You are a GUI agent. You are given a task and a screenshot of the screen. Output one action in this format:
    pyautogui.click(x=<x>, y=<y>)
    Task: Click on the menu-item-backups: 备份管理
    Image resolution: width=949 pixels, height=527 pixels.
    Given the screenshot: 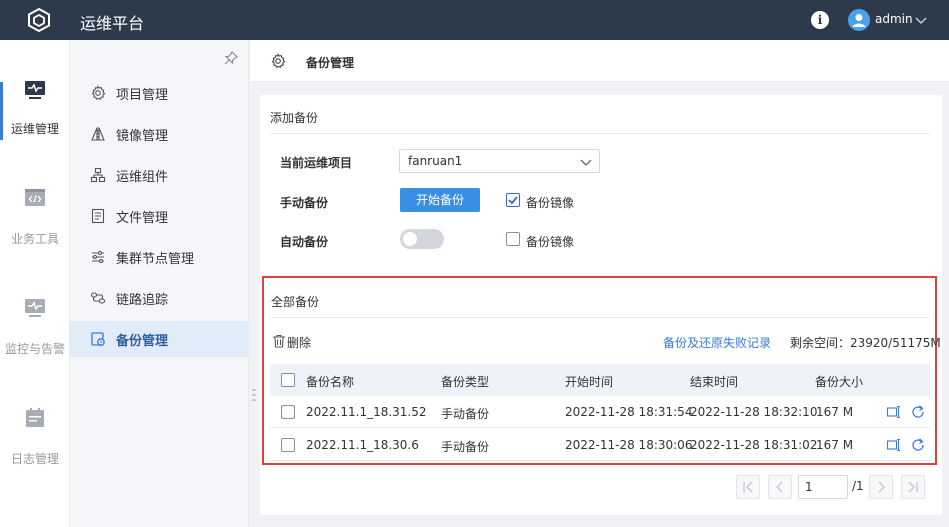 What is the action you would take?
    pyautogui.click(x=159, y=339)
    